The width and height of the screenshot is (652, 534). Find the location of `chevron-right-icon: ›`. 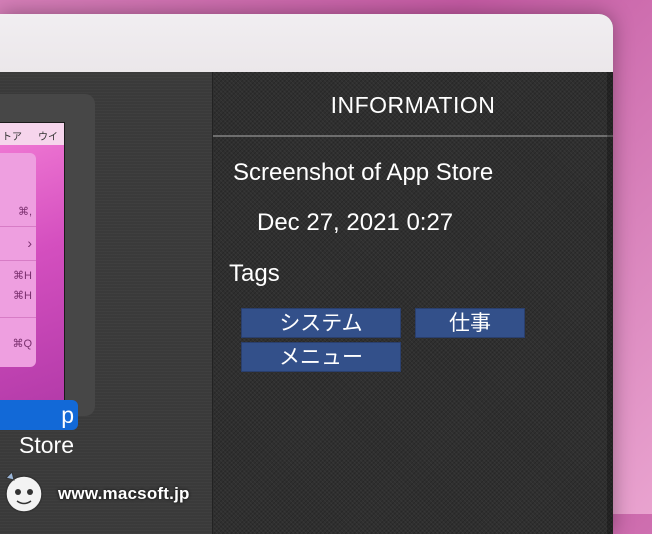

chevron-right-icon: › is located at coordinates (29, 243).